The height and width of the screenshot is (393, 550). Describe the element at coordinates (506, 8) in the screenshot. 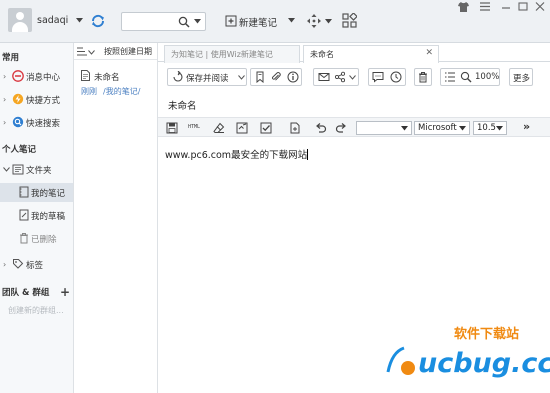

I see `minimize-icon` at that location.